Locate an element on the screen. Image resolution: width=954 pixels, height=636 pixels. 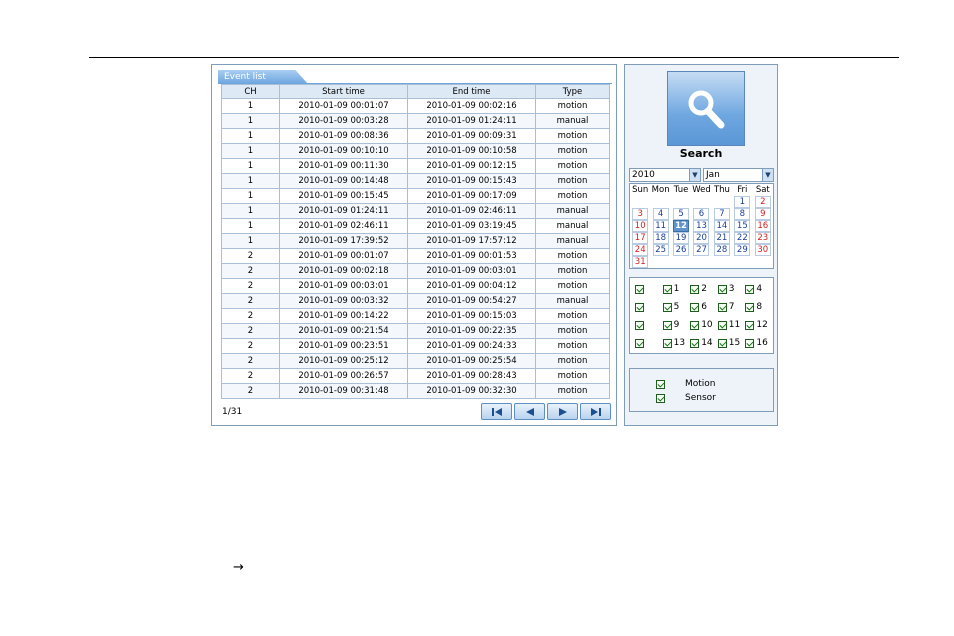
calendar-day: 8 is located at coordinates (742, 214).